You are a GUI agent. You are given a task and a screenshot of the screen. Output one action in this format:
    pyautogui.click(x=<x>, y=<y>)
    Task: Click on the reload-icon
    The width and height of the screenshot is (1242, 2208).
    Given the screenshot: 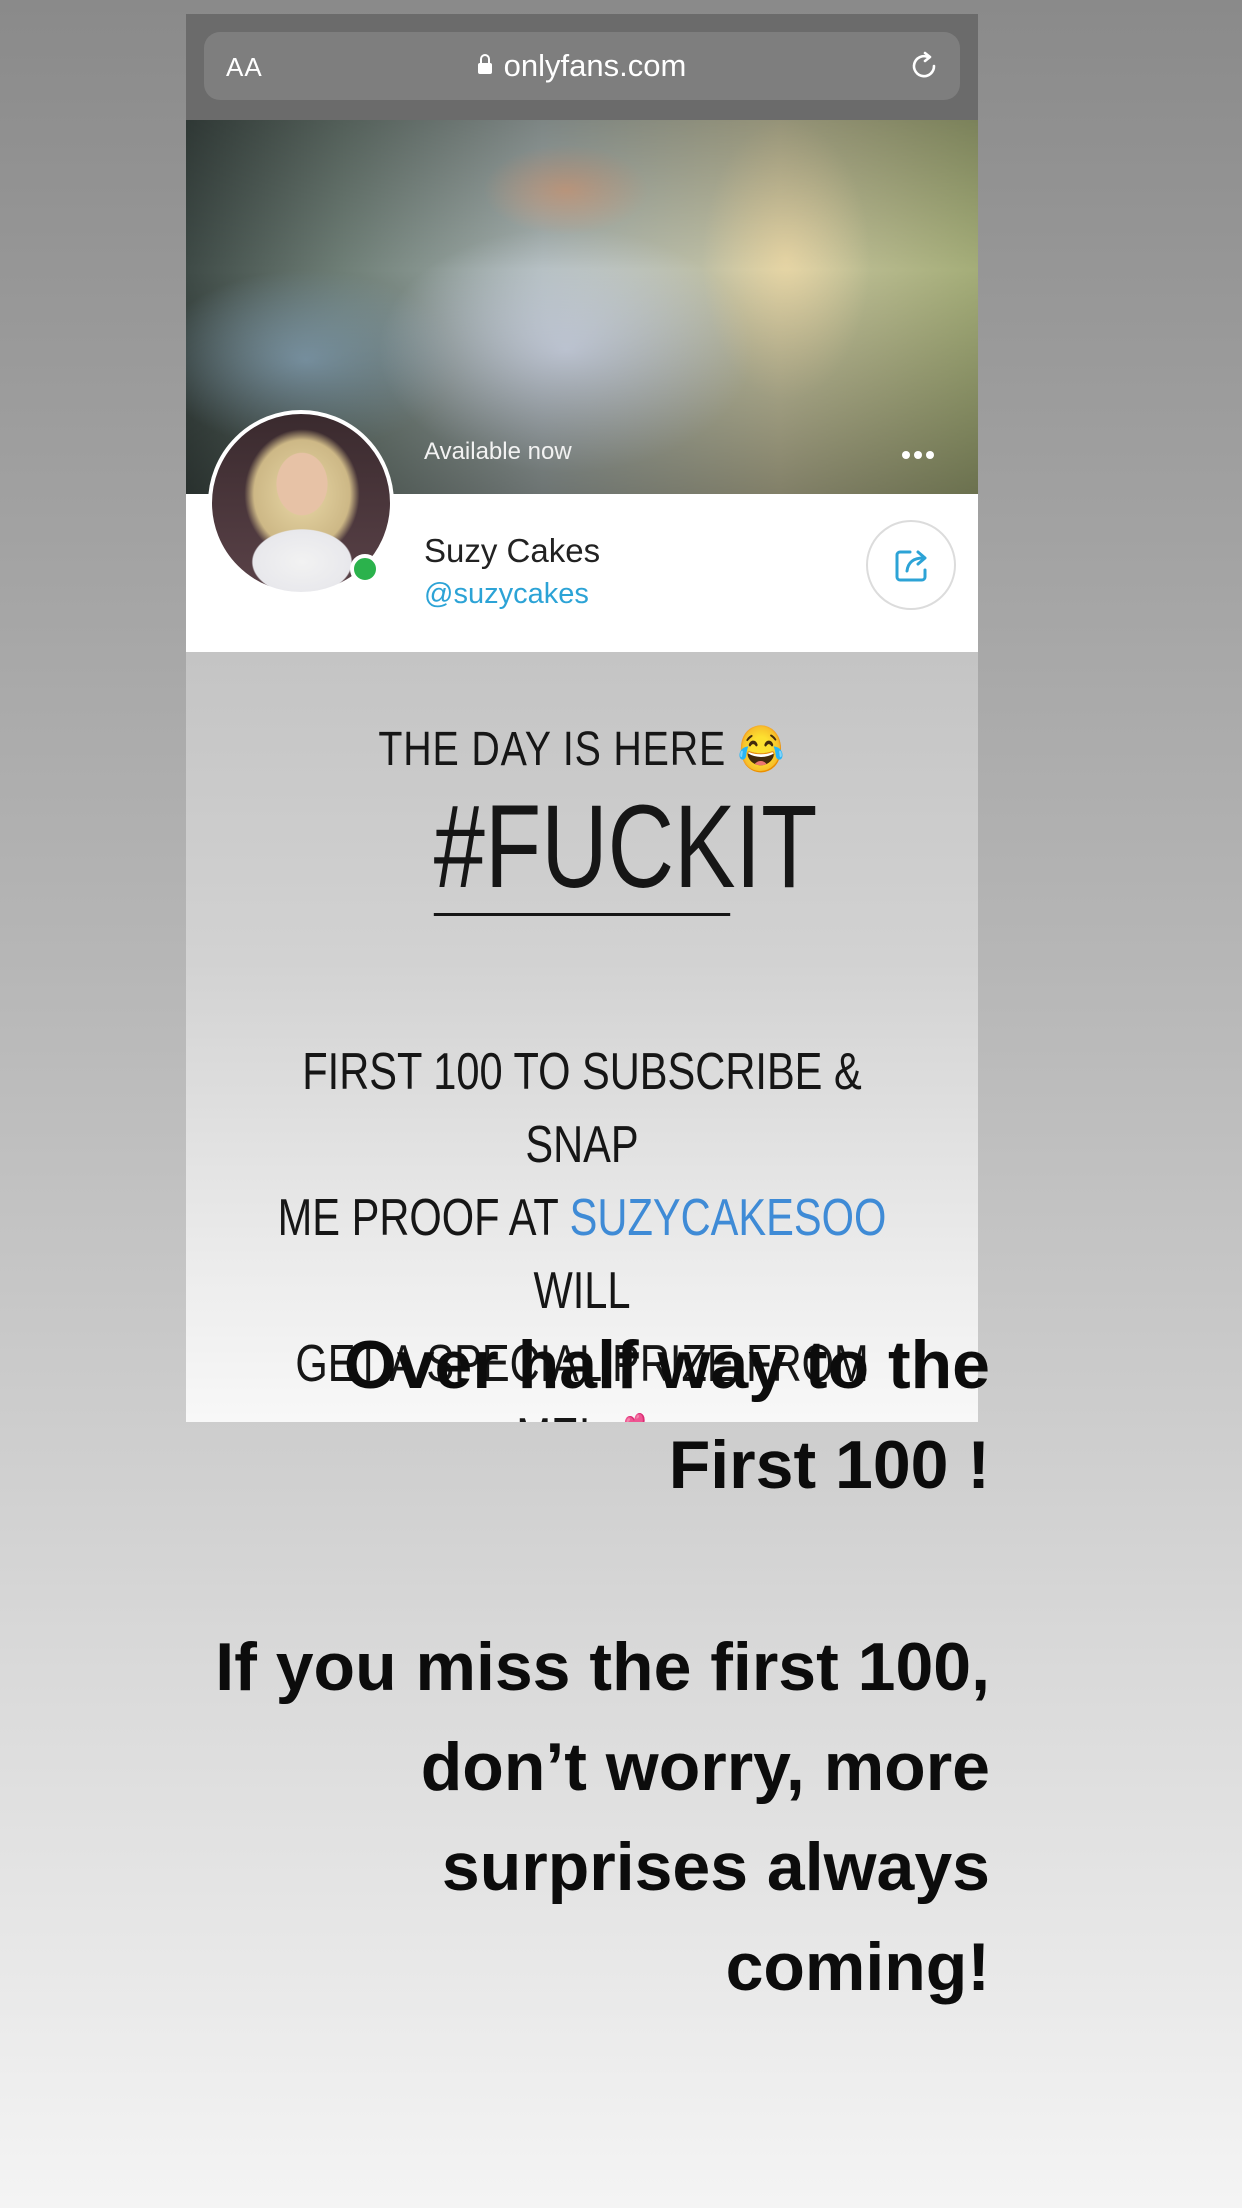 What is the action you would take?
    pyautogui.click(x=924, y=66)
    